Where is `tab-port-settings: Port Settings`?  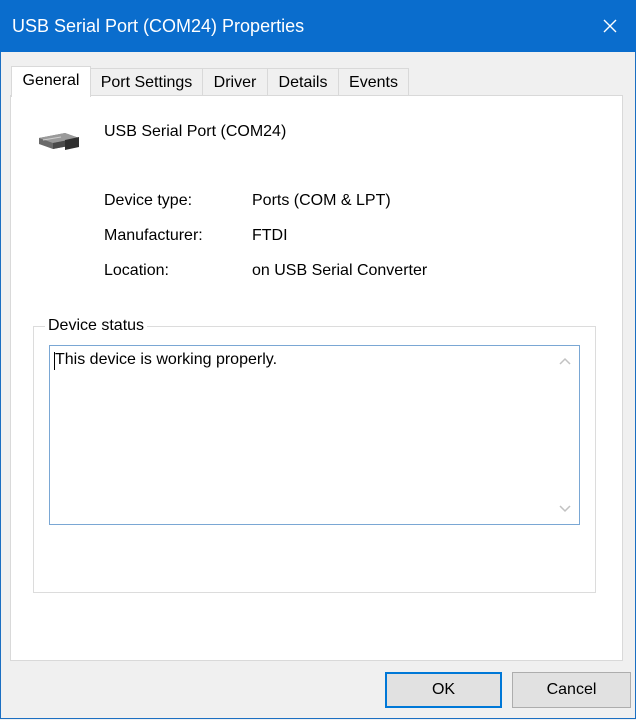 tab-port-settings: Port Settings is located at coordinates (146, 82).